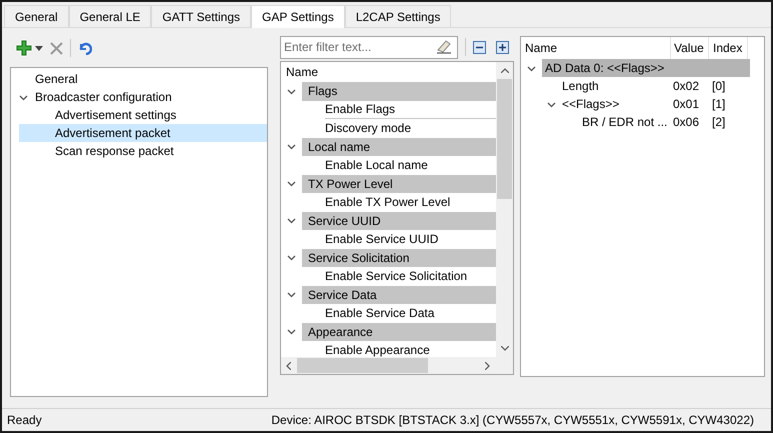  What do you see at coordinates (298, 17) in the screenshot?
I see `tab: GAP Settings` at bounding box center [298, 17].